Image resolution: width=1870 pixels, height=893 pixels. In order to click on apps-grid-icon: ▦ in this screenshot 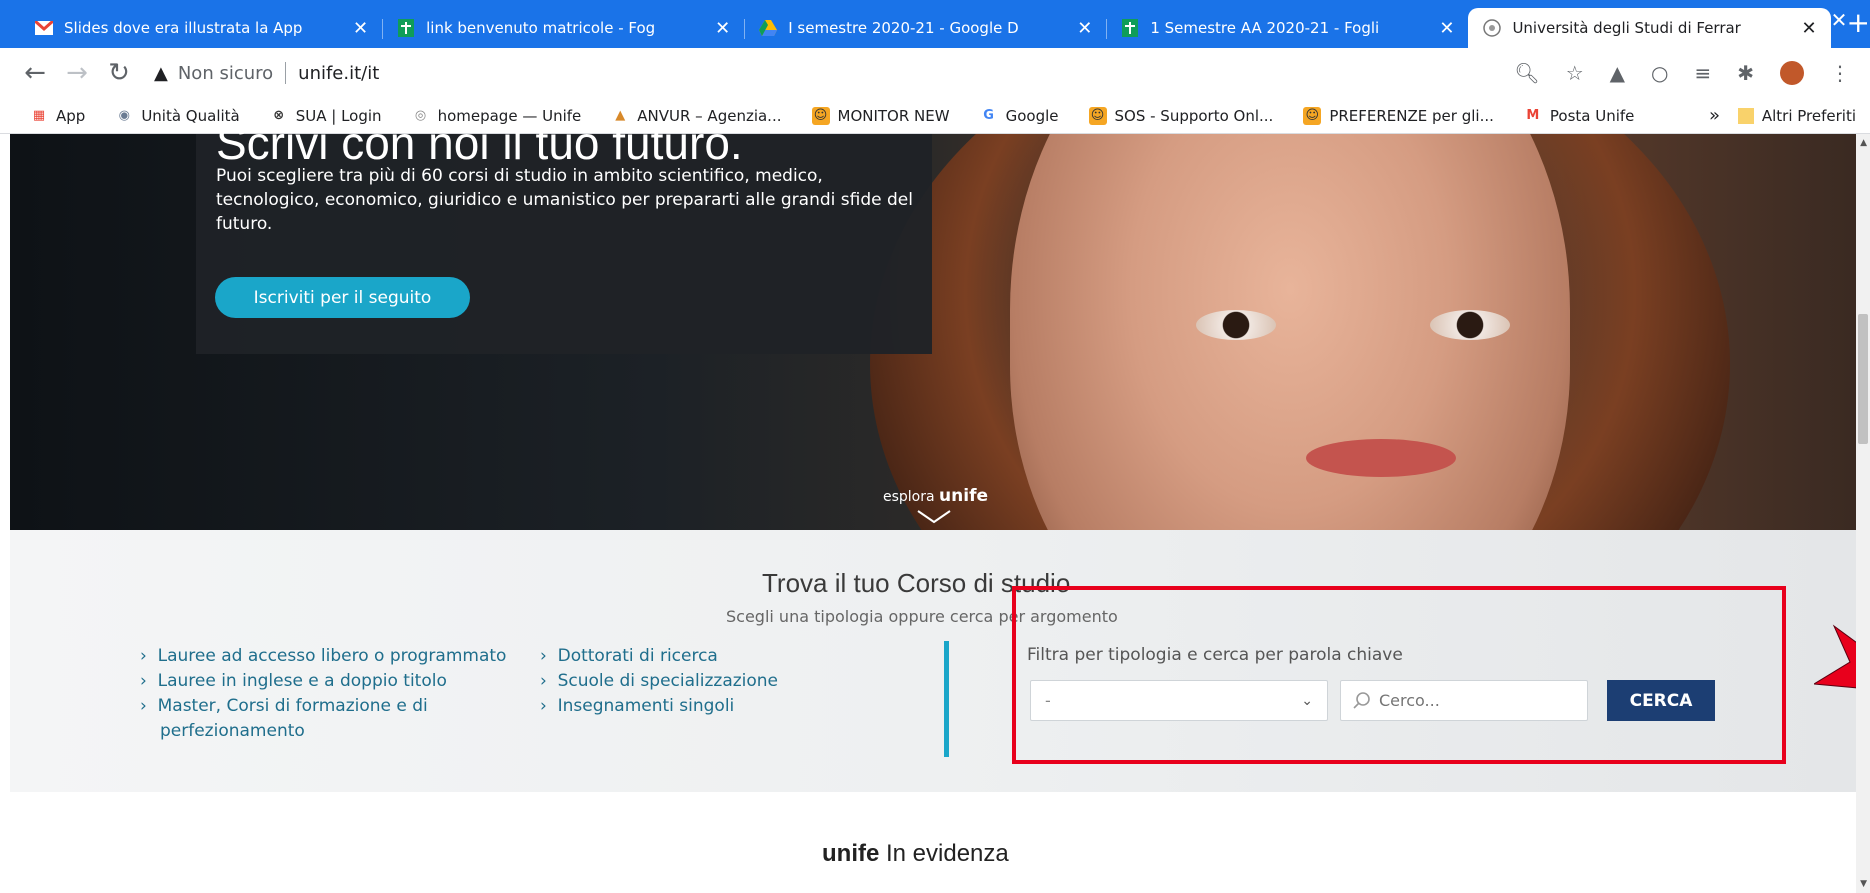, I will do `click(39, 115)`.